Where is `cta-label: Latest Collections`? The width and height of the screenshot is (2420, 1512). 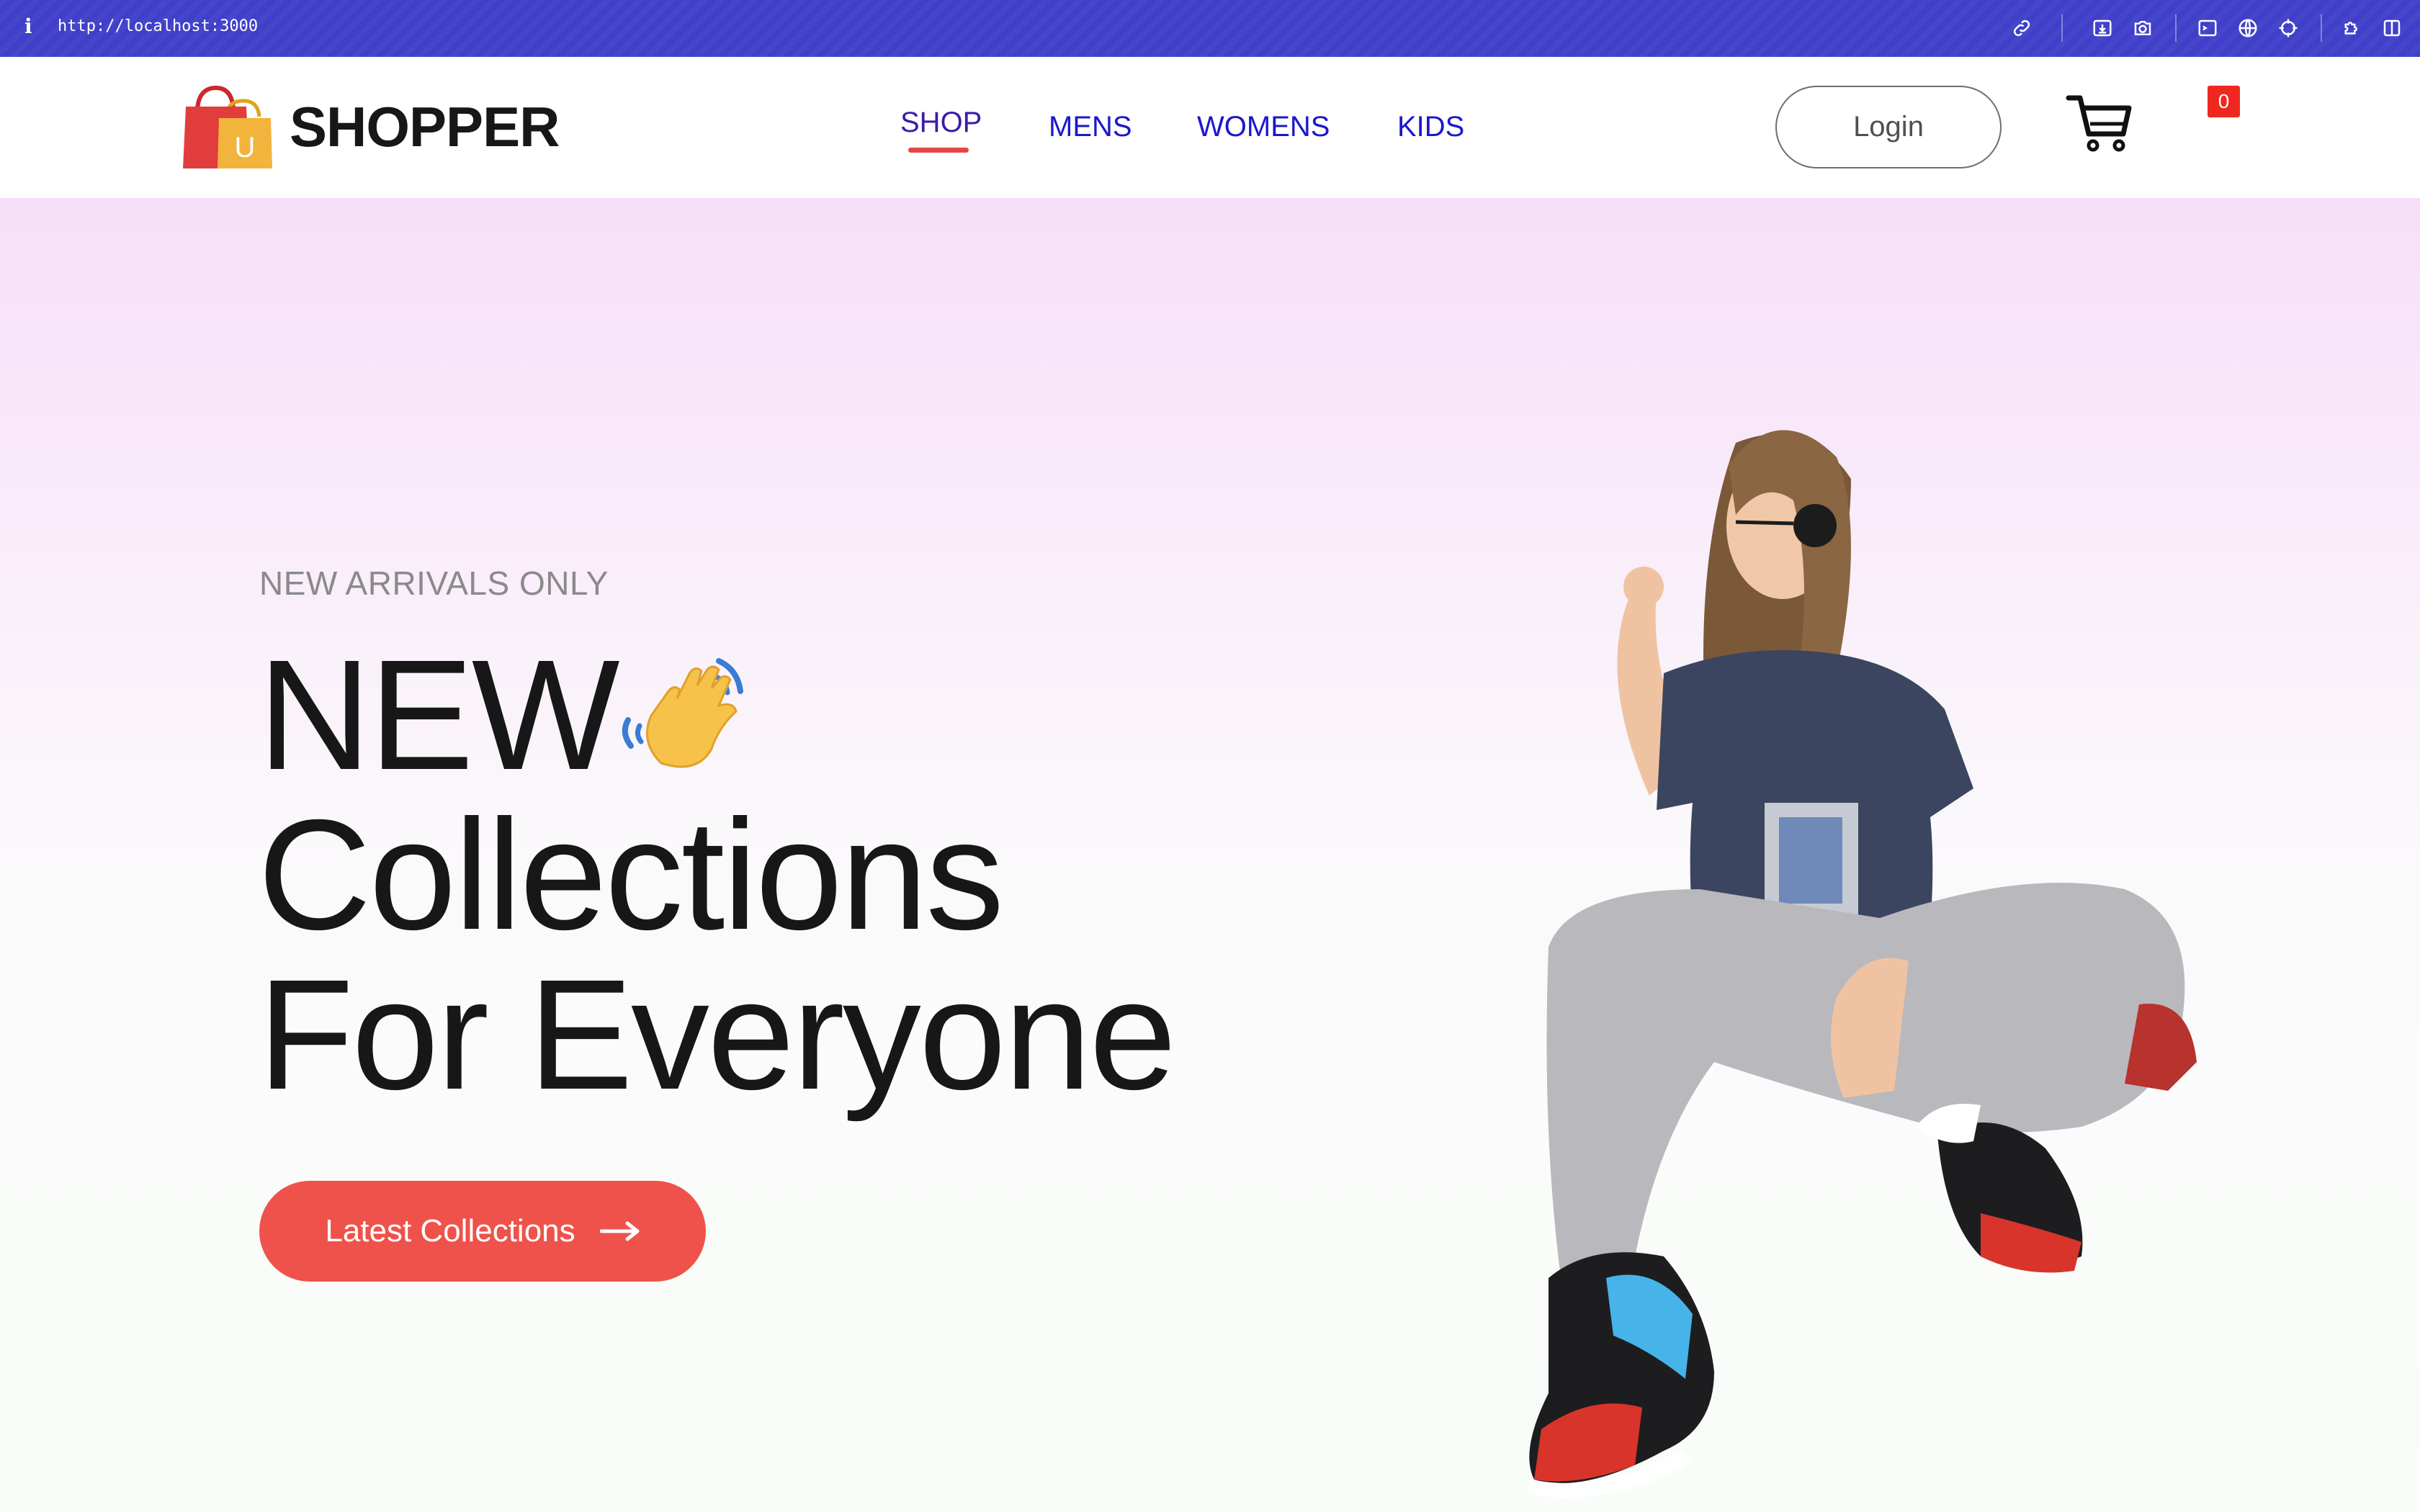
cta-label: Latest Collections is located at coordinates (450, 1230).